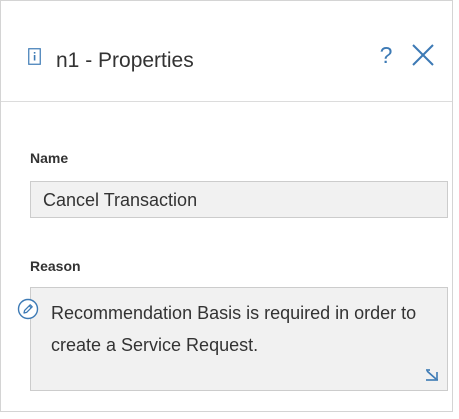 Image resolution: width=459 pixels, height=419 pixels. Describe the element at coordinates (28, 309) in the screenshot. I see `pencil-edit-icon` at that location.